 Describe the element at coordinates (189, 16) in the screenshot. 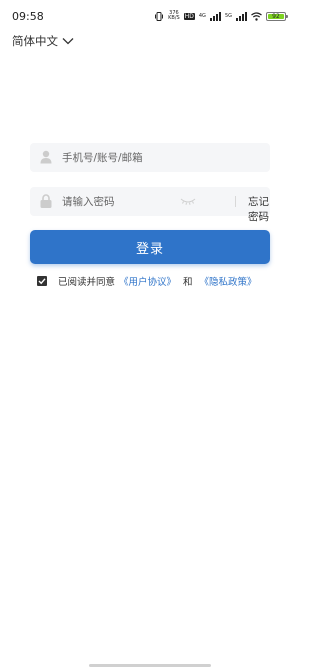

I see `hd-icon: HD` at that location.